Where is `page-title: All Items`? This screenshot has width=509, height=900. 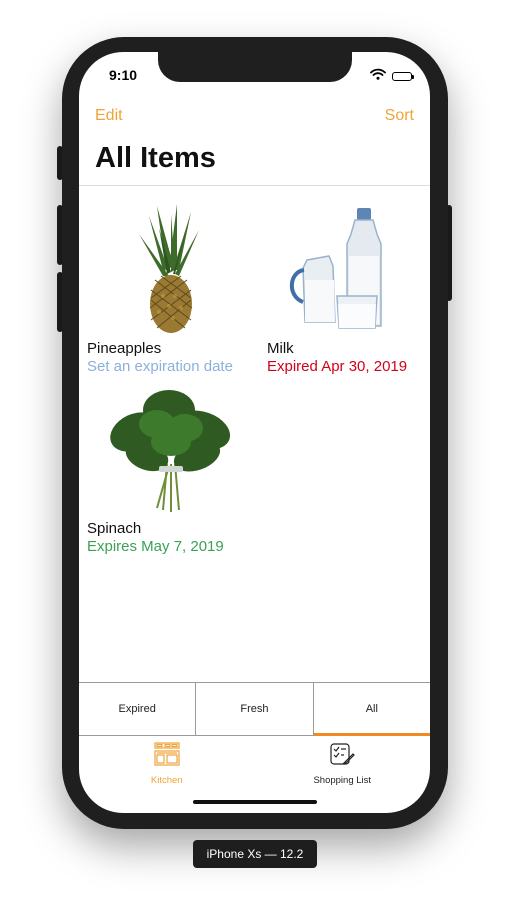
page-title: All Items is located at coordinates (155, 158).